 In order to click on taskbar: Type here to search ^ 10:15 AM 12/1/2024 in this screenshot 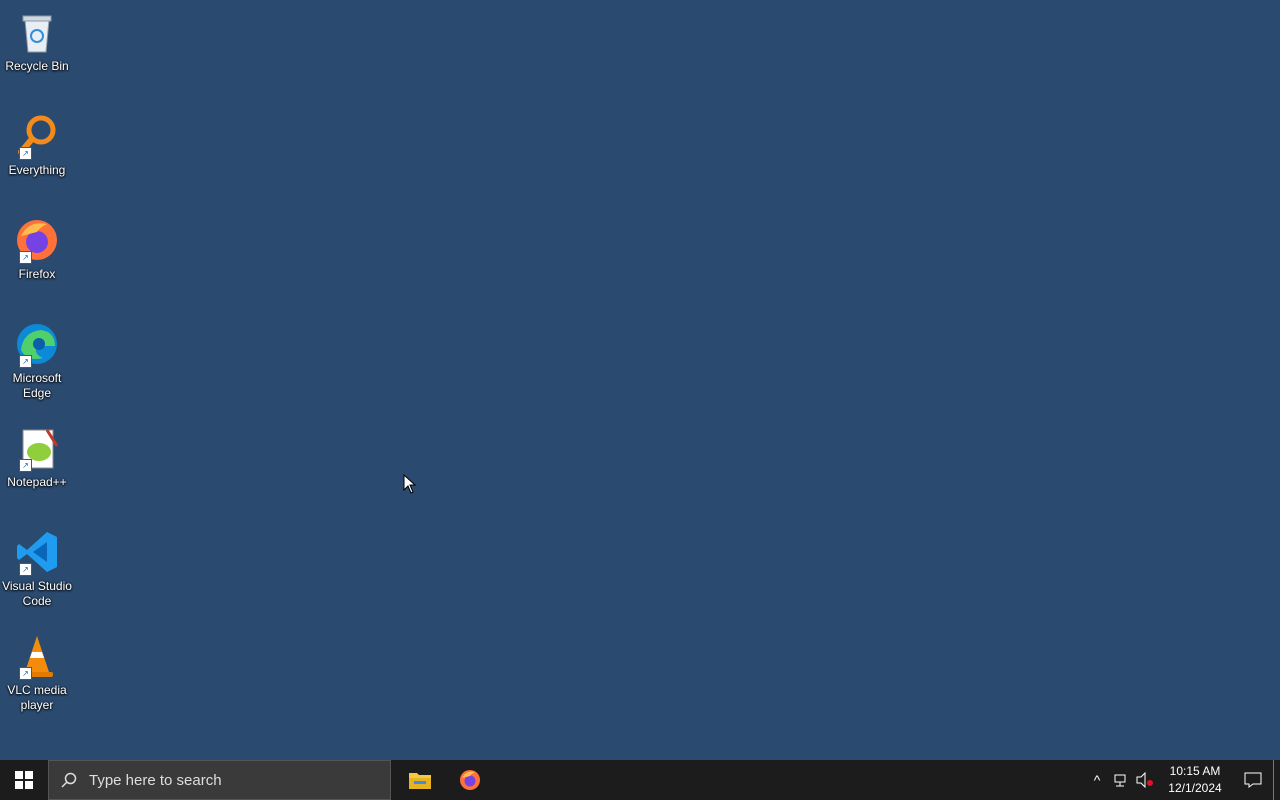, I will do `click(640, 780)`.